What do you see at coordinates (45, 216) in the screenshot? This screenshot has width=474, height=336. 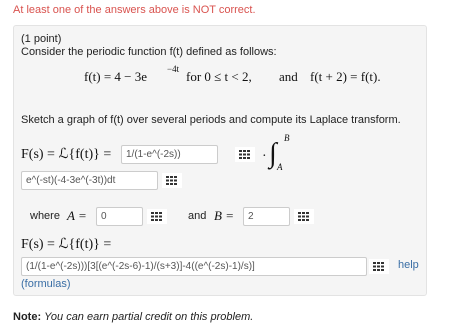 I see `where-label: where` at bounding box center [45, 216].